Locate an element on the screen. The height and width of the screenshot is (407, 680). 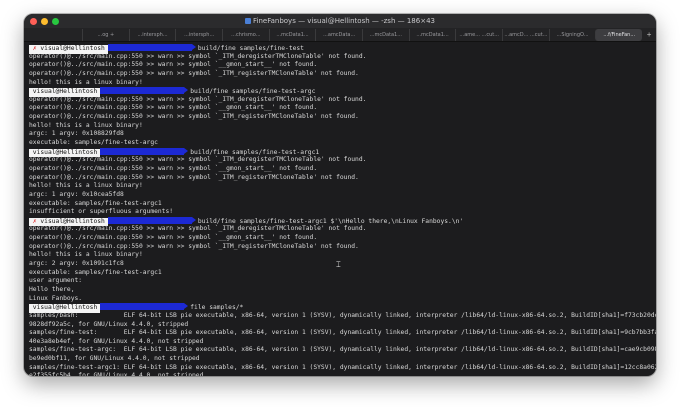
output-line: argc: 1 argv: 0x108829fd8 is located at coordinates (76, 134).